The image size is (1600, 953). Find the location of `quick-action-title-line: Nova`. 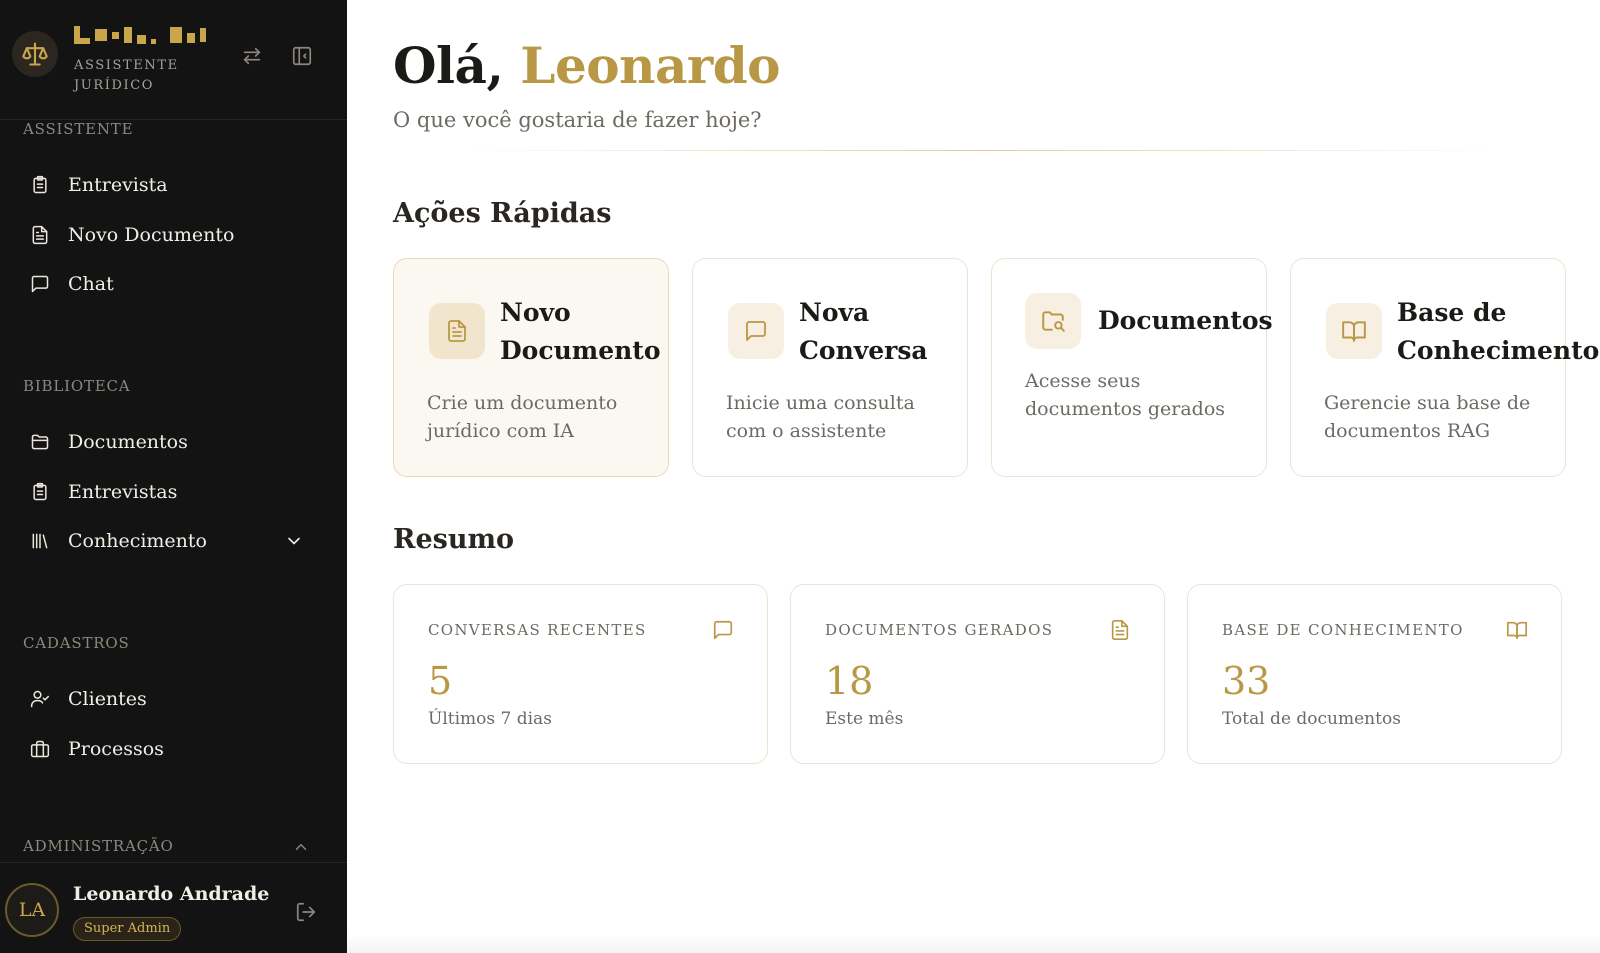

quick-action-title-line: Nova is located at coordinates (834, 312).